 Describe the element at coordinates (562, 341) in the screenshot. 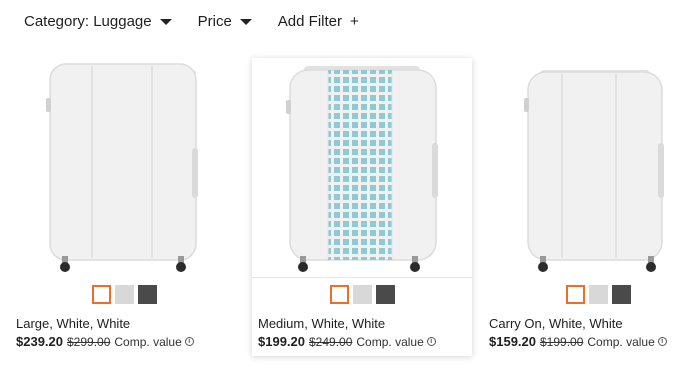

I see `original-price: $199.00` at that location.